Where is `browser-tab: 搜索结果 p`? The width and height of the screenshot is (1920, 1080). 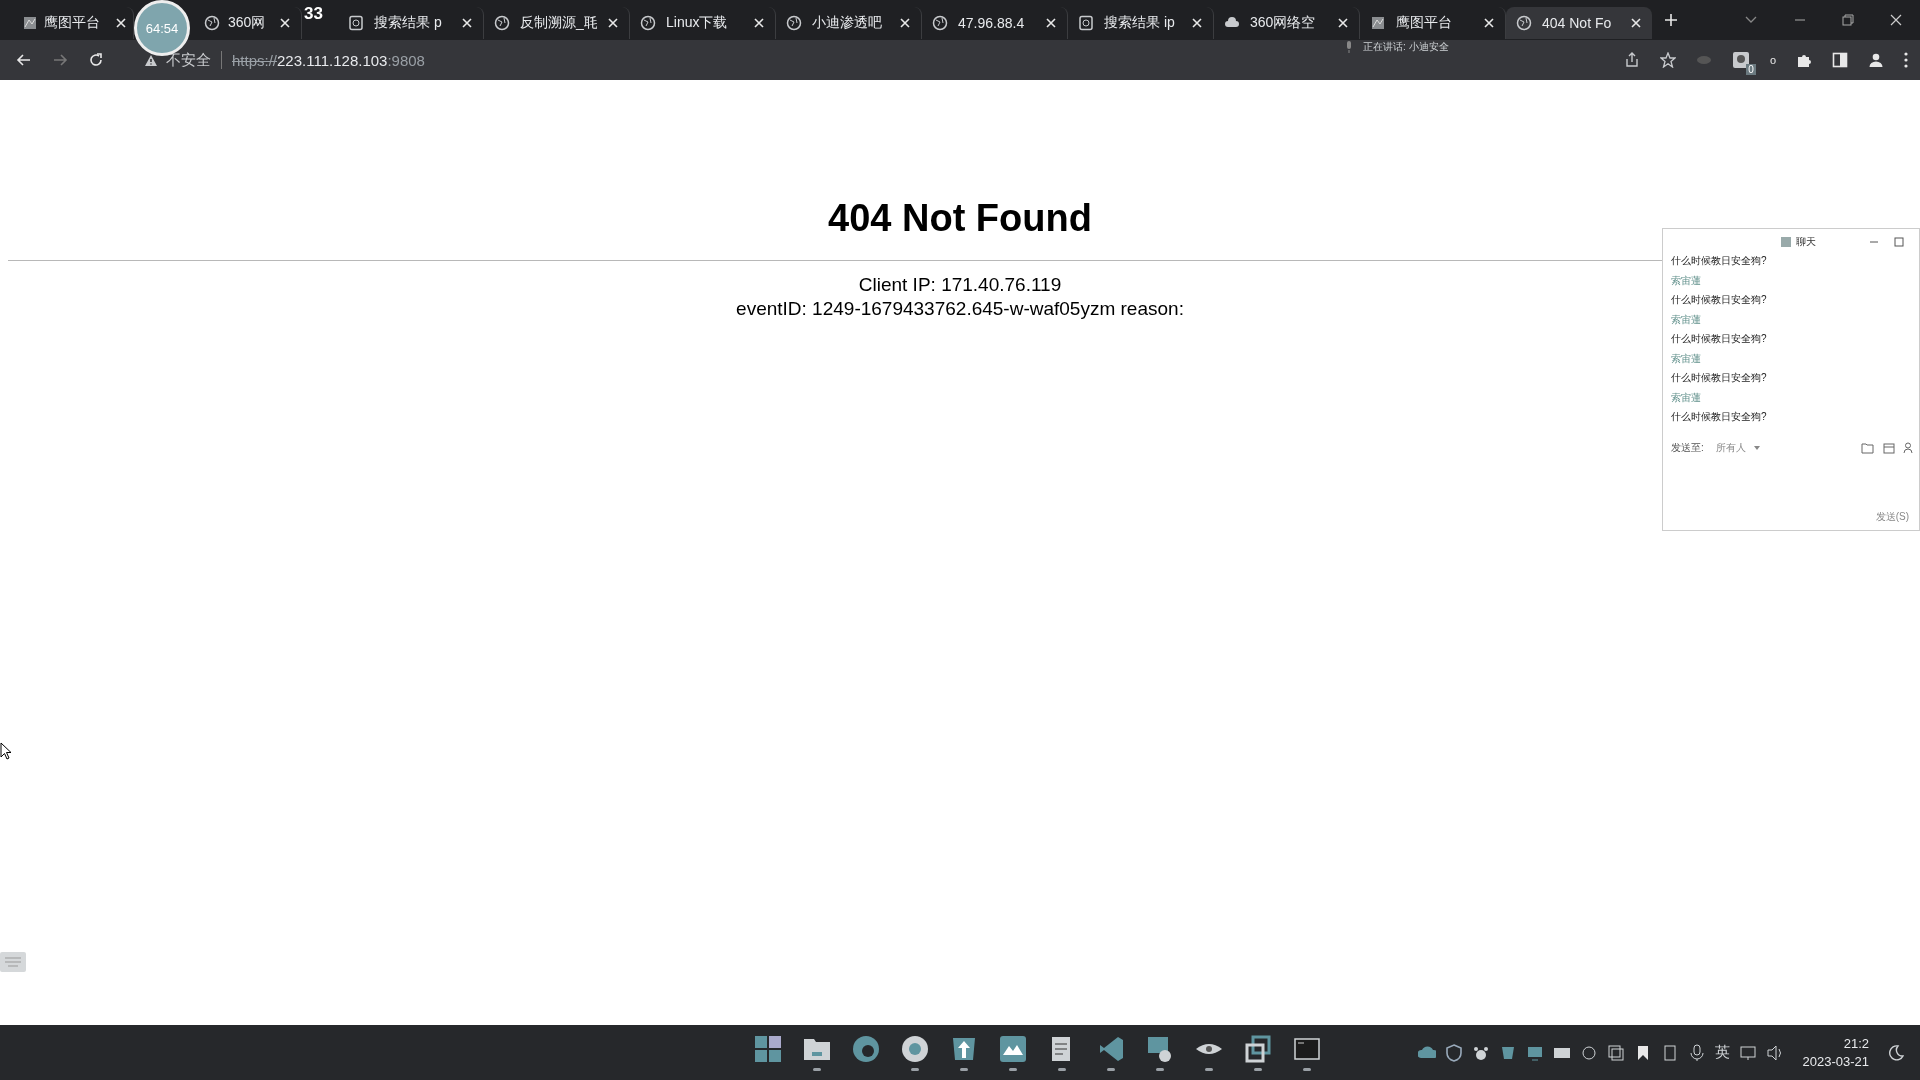
browser-tab: 搜索结果 p is located at coordinates (411, 23).